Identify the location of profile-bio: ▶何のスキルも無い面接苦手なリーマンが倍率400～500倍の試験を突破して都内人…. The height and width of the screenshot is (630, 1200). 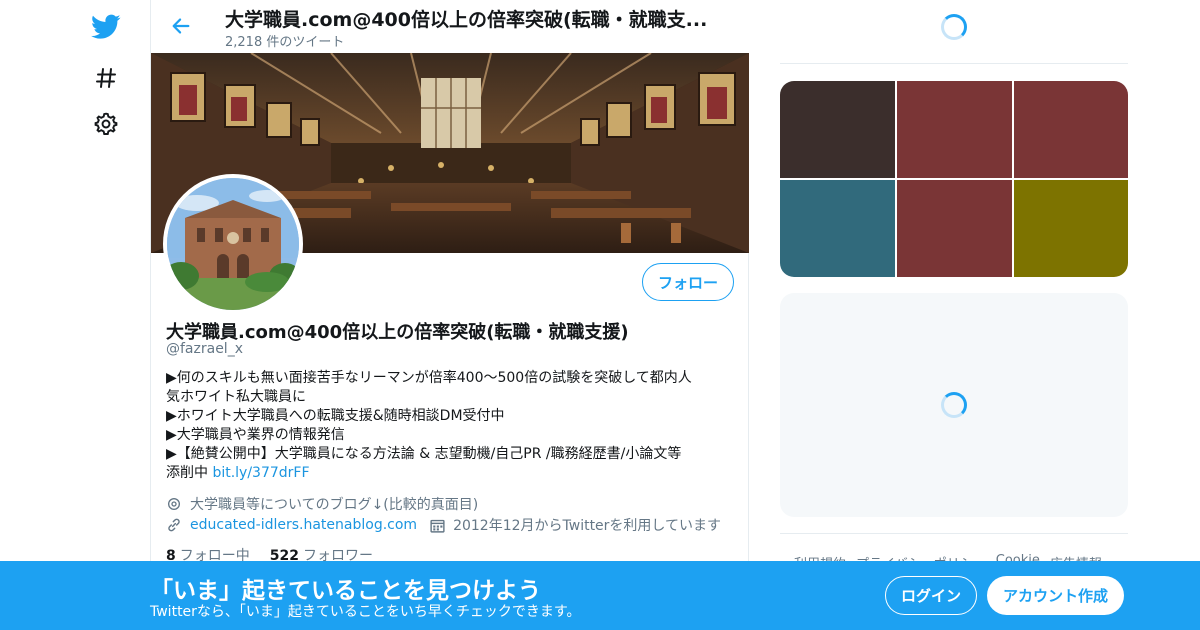
(448, 426).